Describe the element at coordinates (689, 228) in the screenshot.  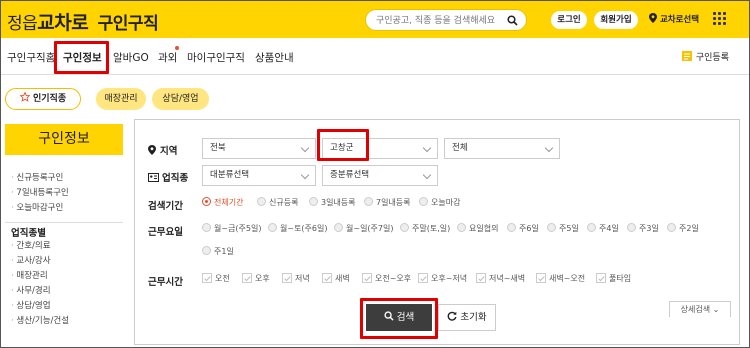
I see `workday-option-label: 주2일` at that location.